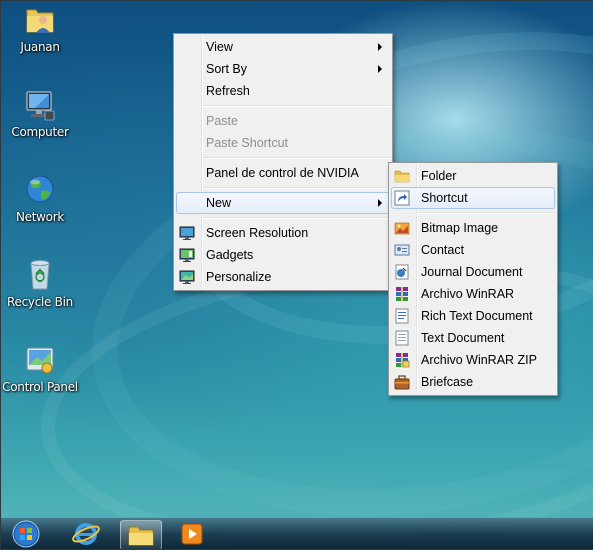  What do you see at coordinates (283, 277) in the screenshot?
I see `menu-item-personalize: Personalize` at bounding box center [283, 277].